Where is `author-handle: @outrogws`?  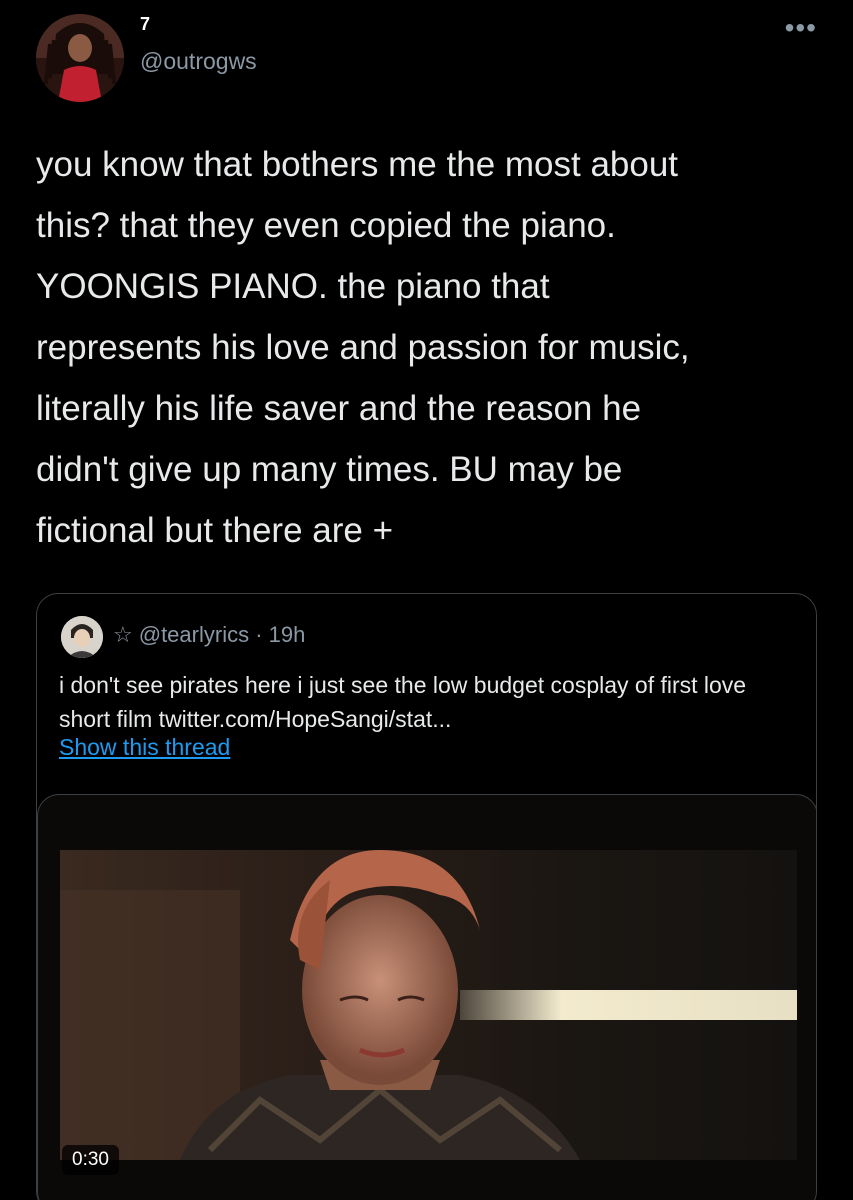 author-handle: @outrogws is located at coordinates (198, 61).